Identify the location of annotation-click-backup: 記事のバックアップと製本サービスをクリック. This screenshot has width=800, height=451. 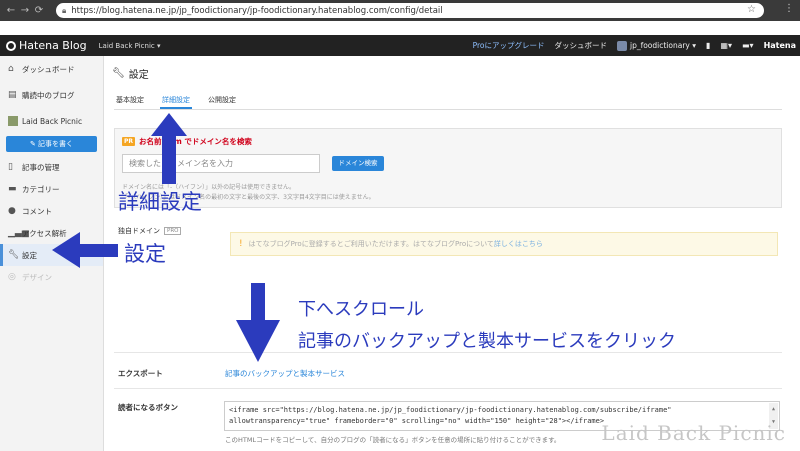
(487, 341).